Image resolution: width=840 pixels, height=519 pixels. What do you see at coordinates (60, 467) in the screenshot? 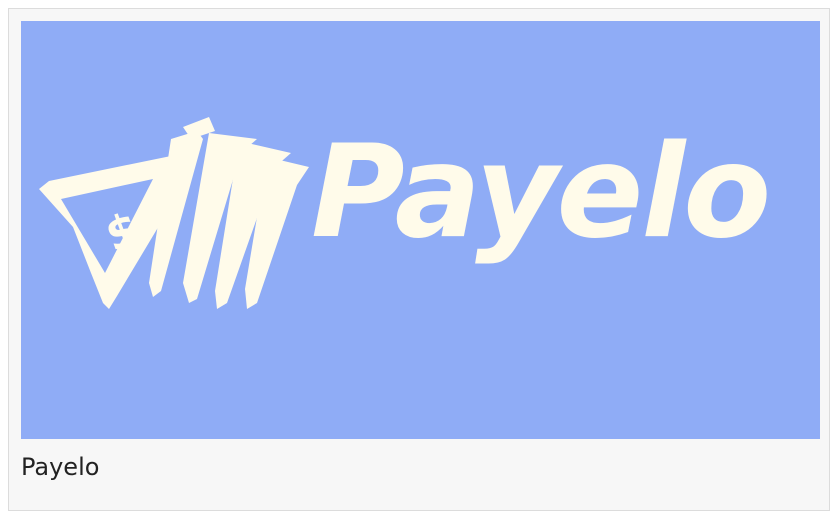
I see `image-caption: Payelo` at bounding box center [60, 467].